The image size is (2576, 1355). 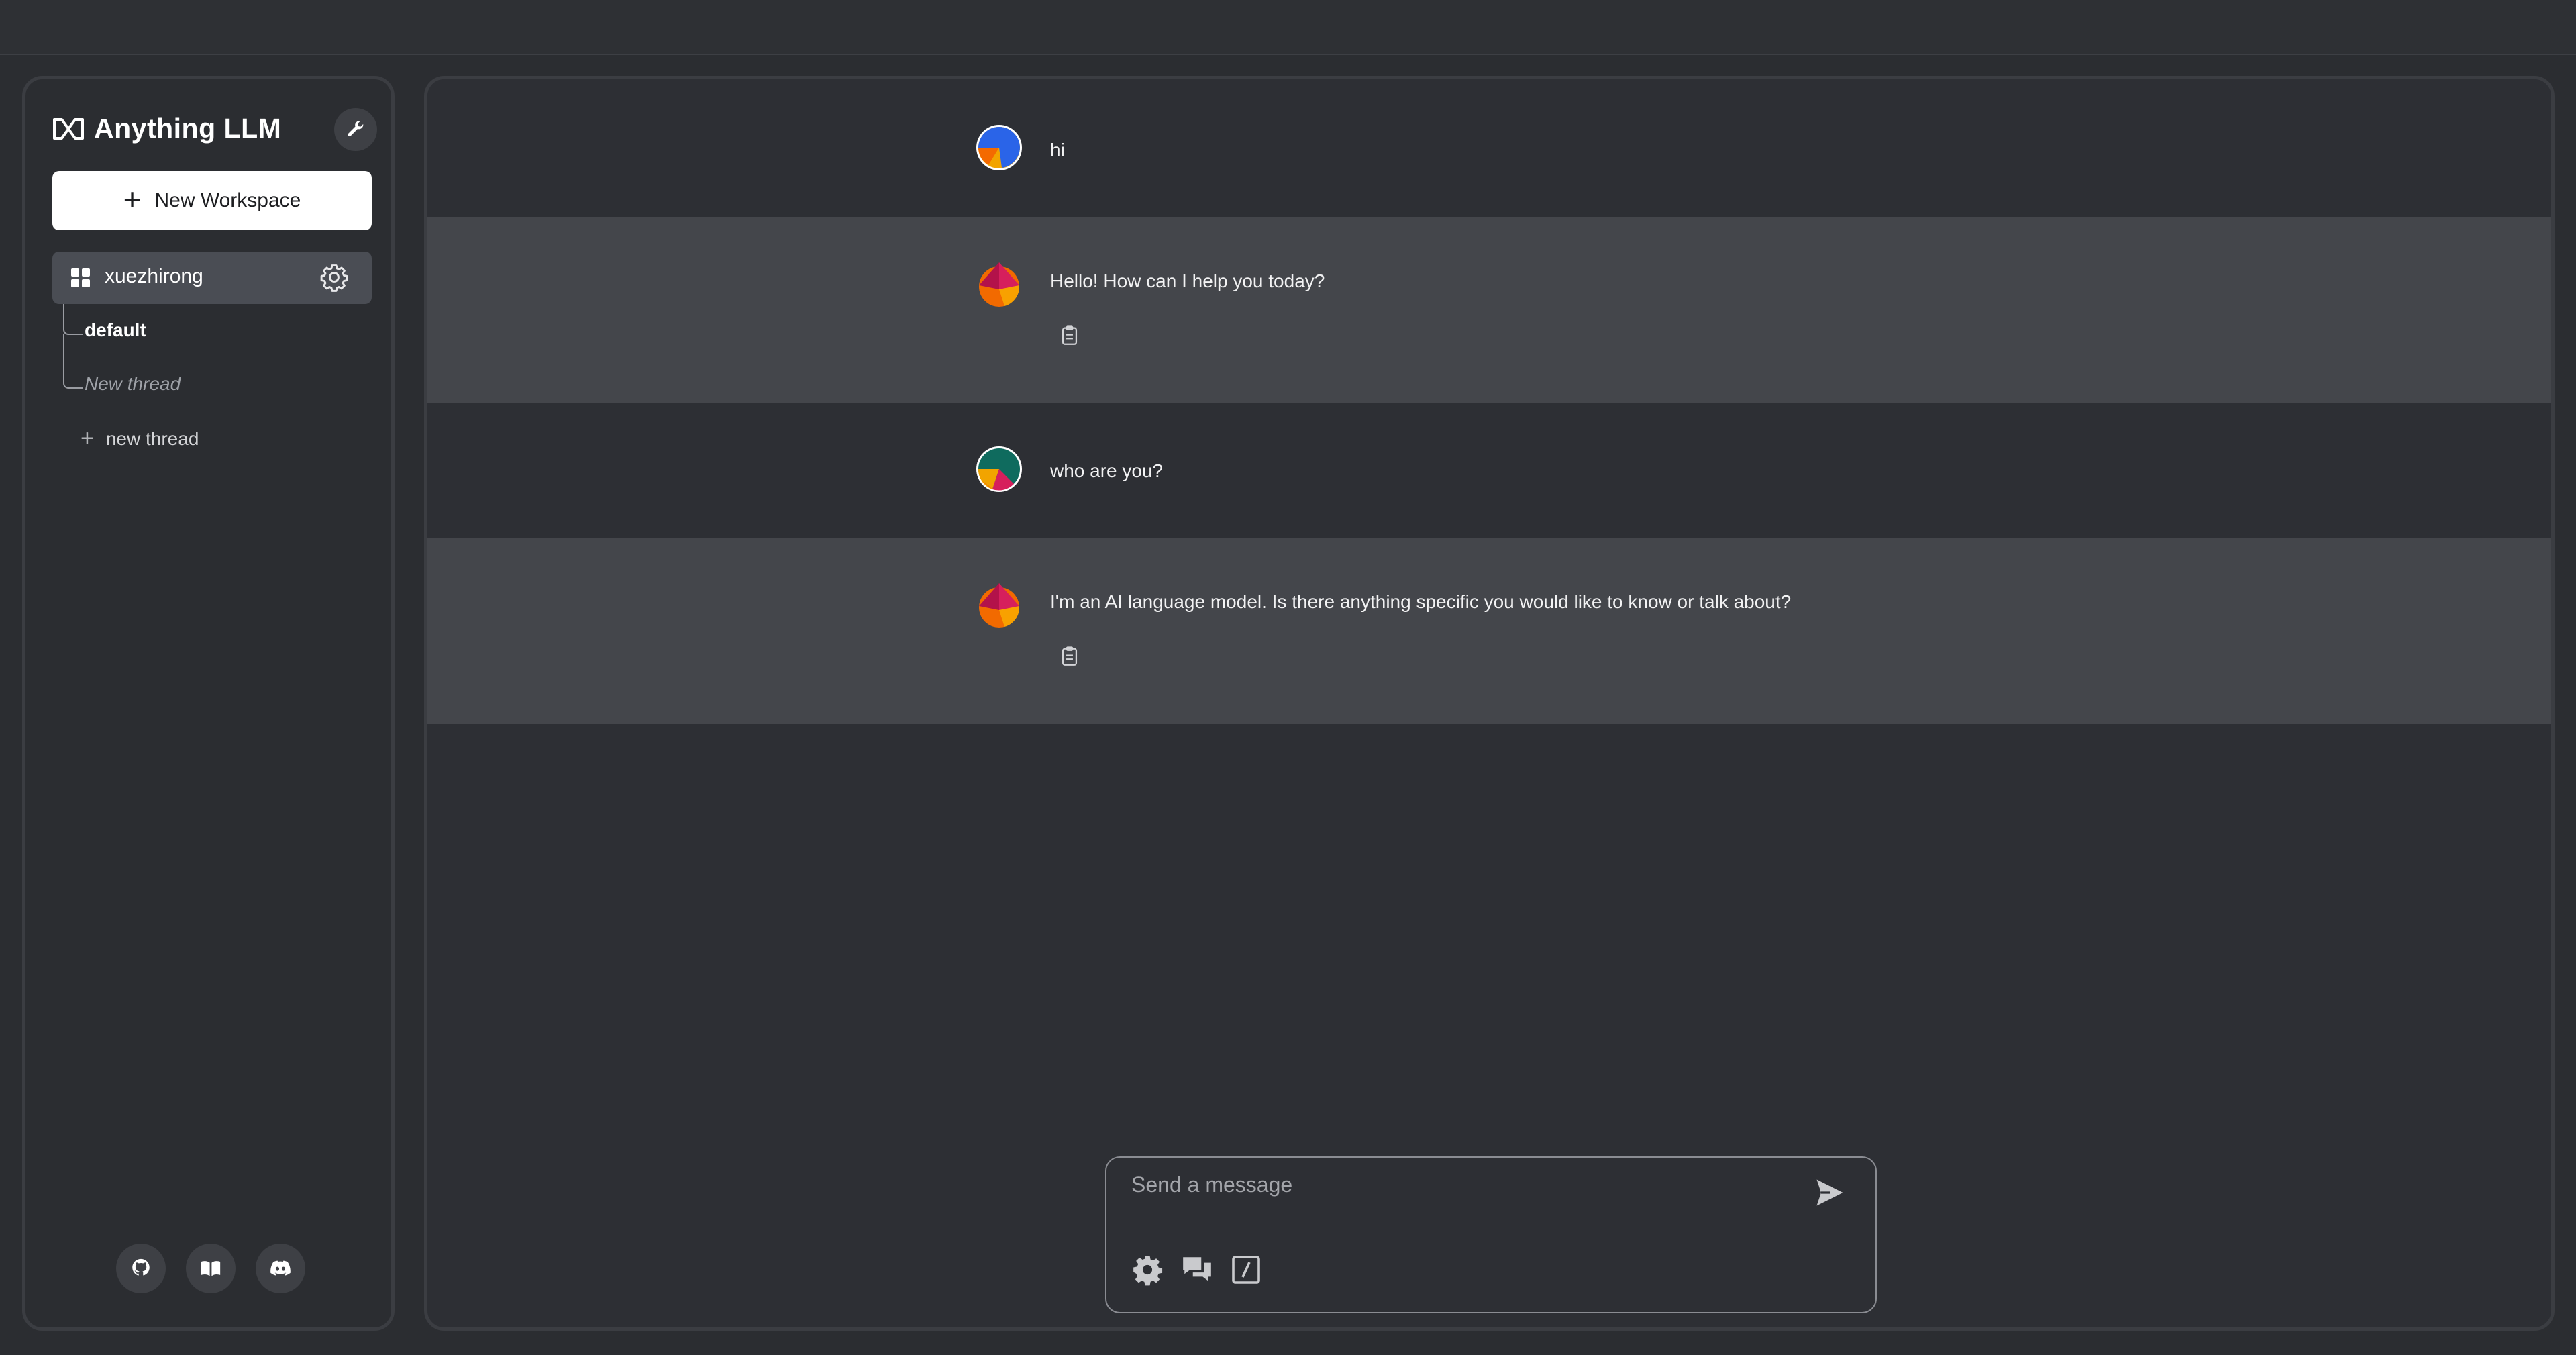 I want to click on docs-book-icon, so click(x=211, y=1268).